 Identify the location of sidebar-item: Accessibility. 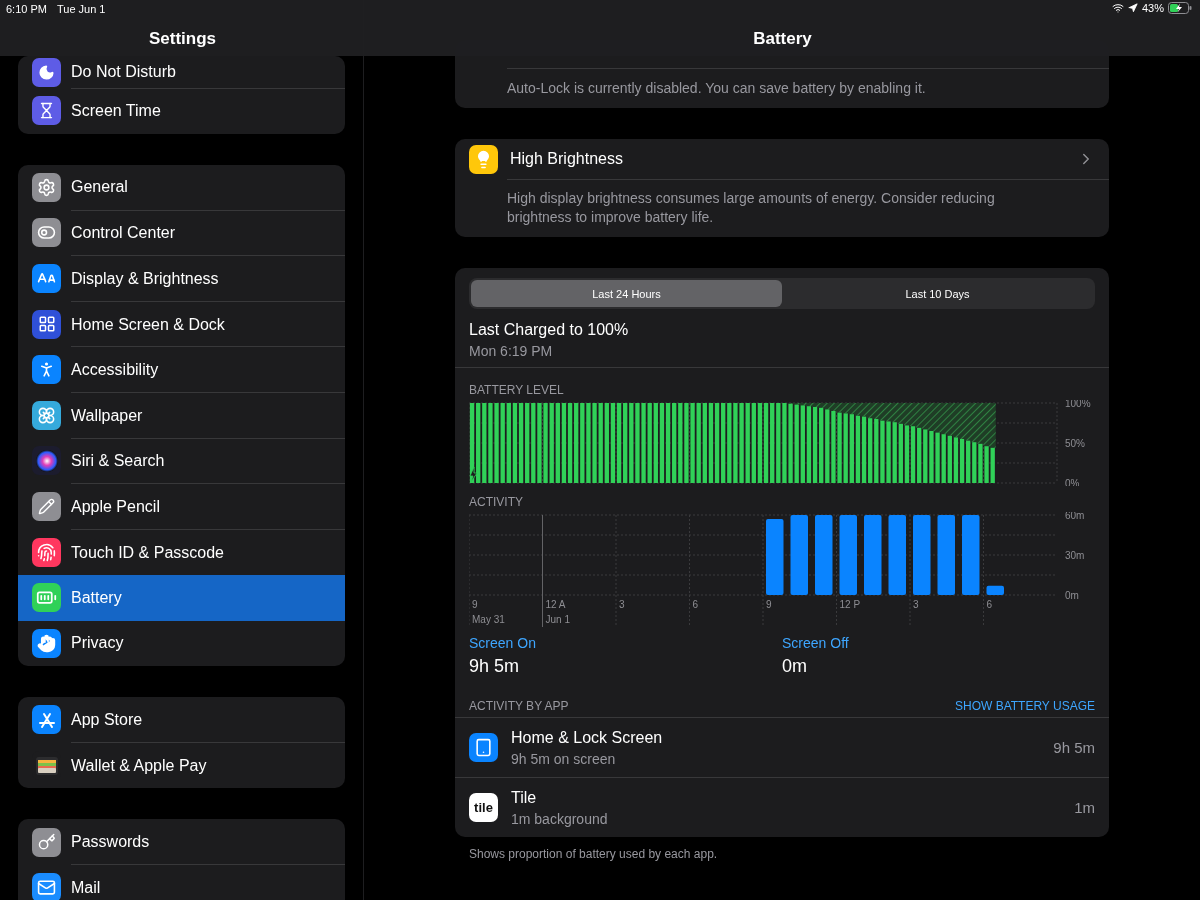
(181, 369).